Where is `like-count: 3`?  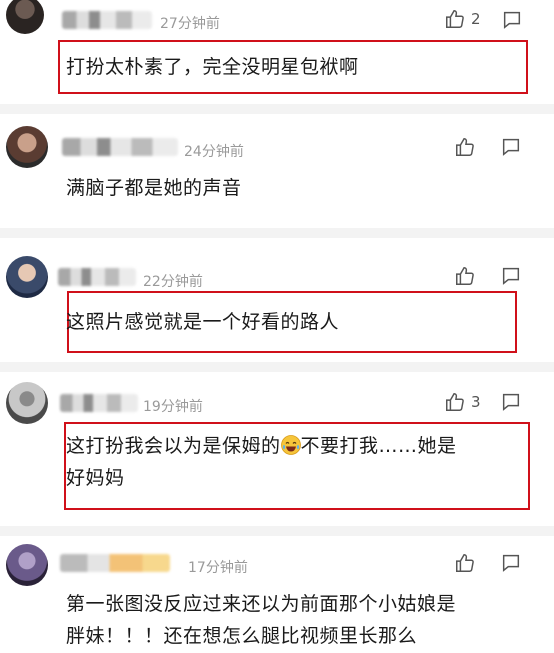
like-count: 3 is located at coordinates (476, 402).